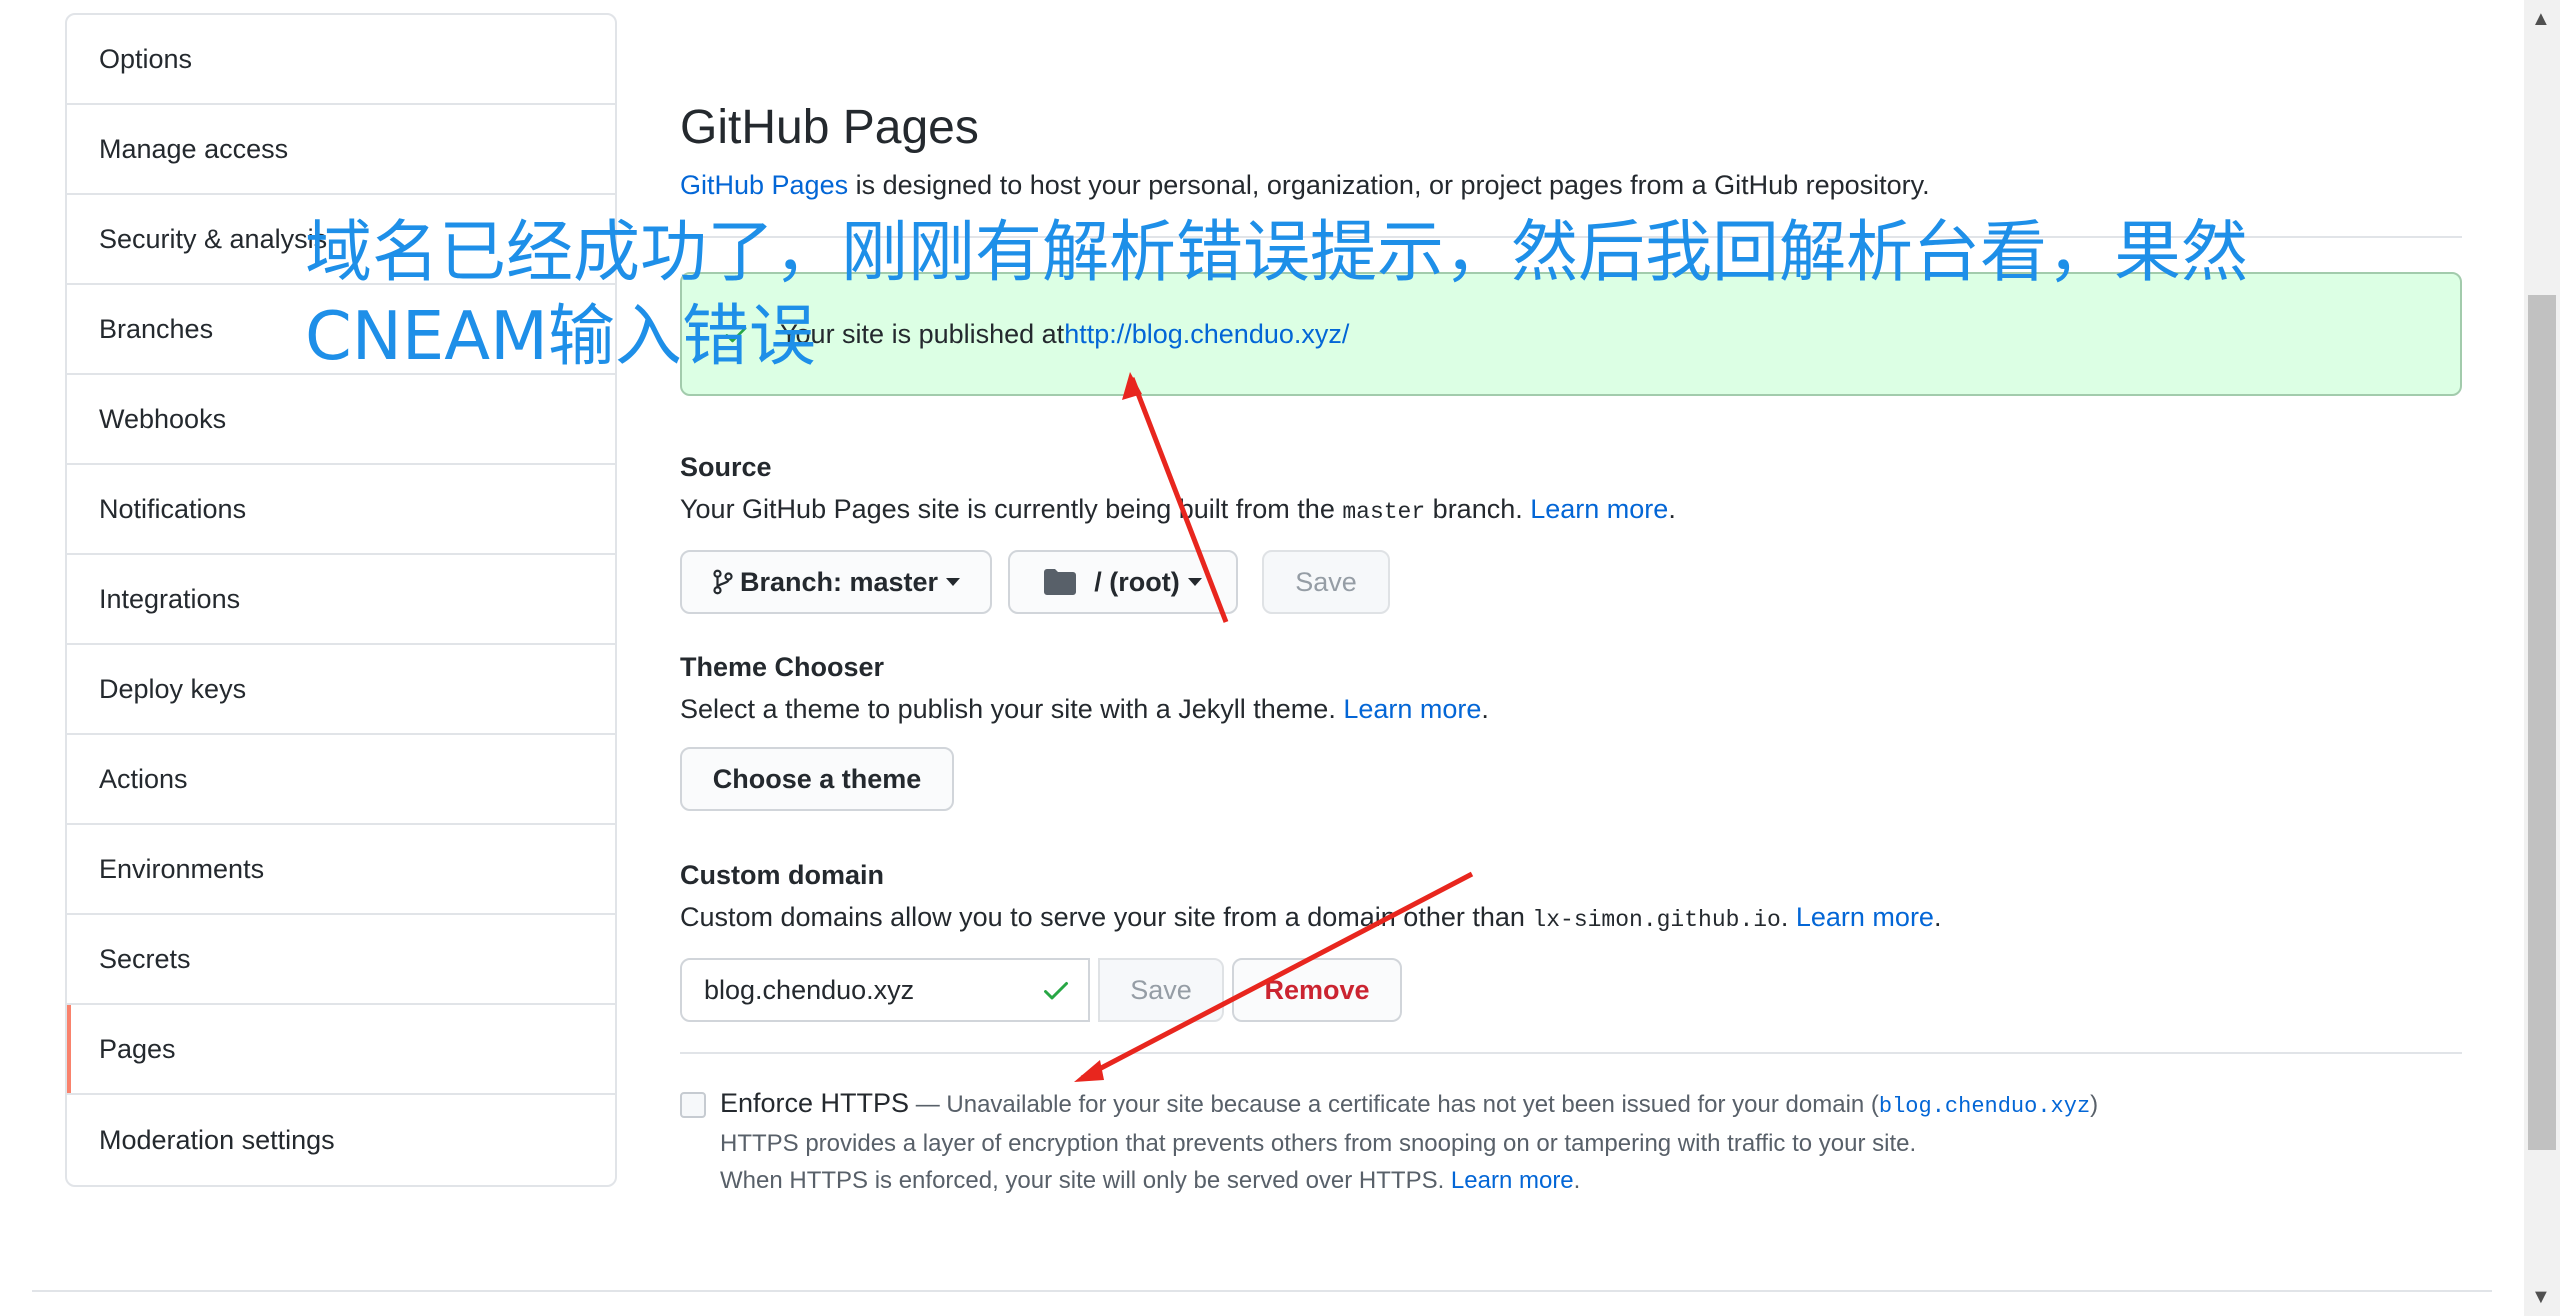  What do you see at coordinates (1274, 727) in the screenshot?
I see `annotation-arrows` at bounding box center [1274, 727].